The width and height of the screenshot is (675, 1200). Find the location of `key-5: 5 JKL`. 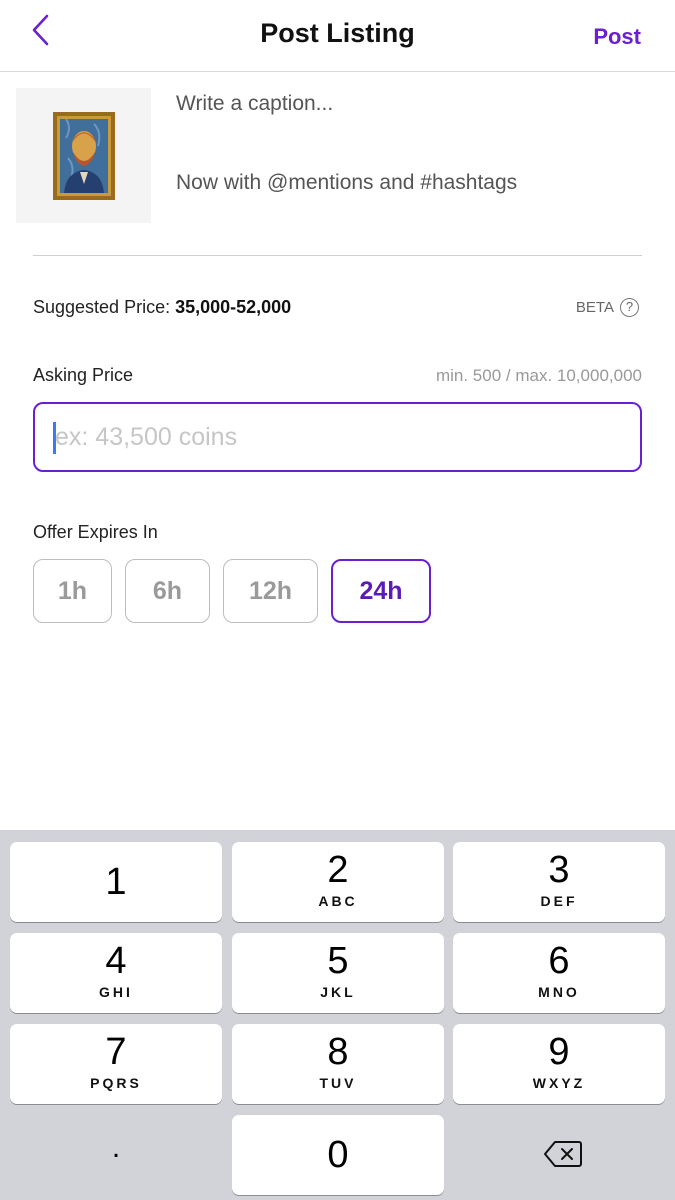

key-5: 5 JKL is located at coordinates (338, 973).